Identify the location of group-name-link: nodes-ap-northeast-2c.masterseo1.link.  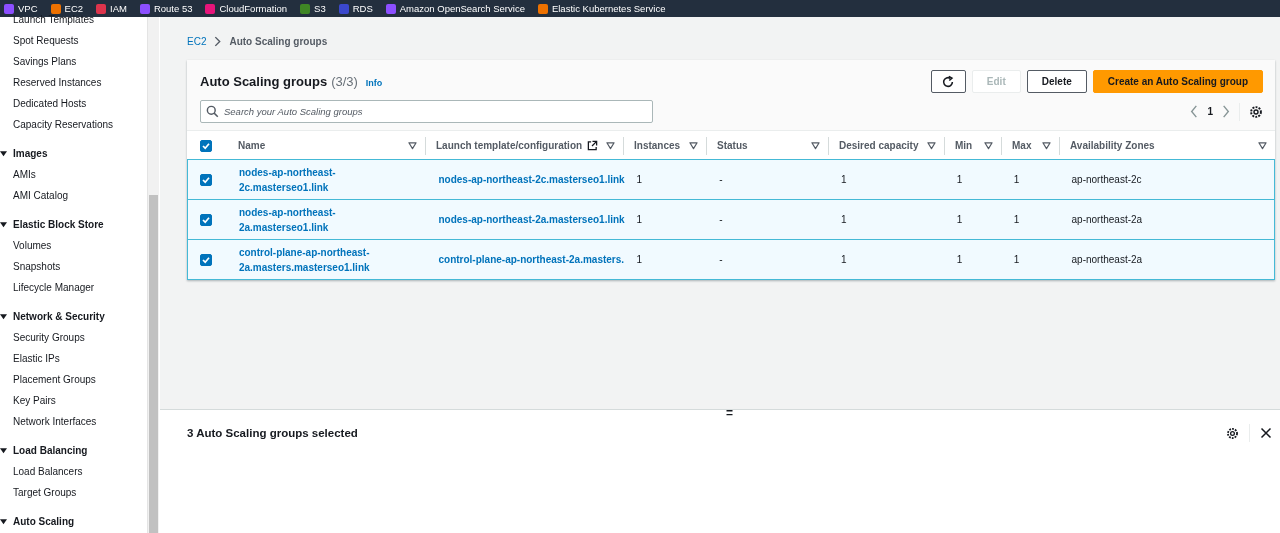
(313, 179).